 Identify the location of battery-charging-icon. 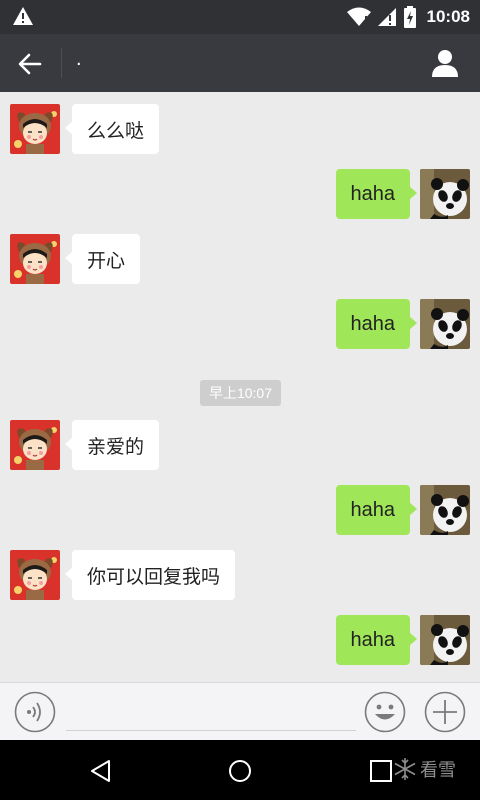
(409, 17).